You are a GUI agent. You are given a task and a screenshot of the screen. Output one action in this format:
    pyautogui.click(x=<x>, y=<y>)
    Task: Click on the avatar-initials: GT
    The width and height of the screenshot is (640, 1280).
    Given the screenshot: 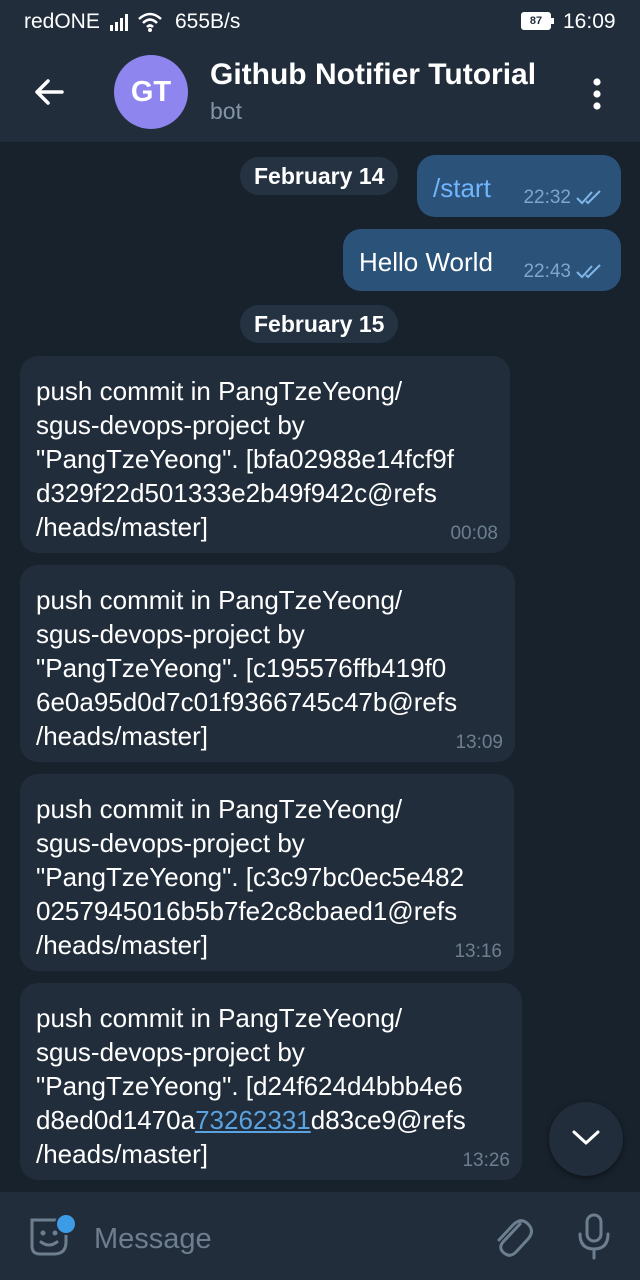 What is the action you would take?
    pyautogui.click(x=151, y=91)
    